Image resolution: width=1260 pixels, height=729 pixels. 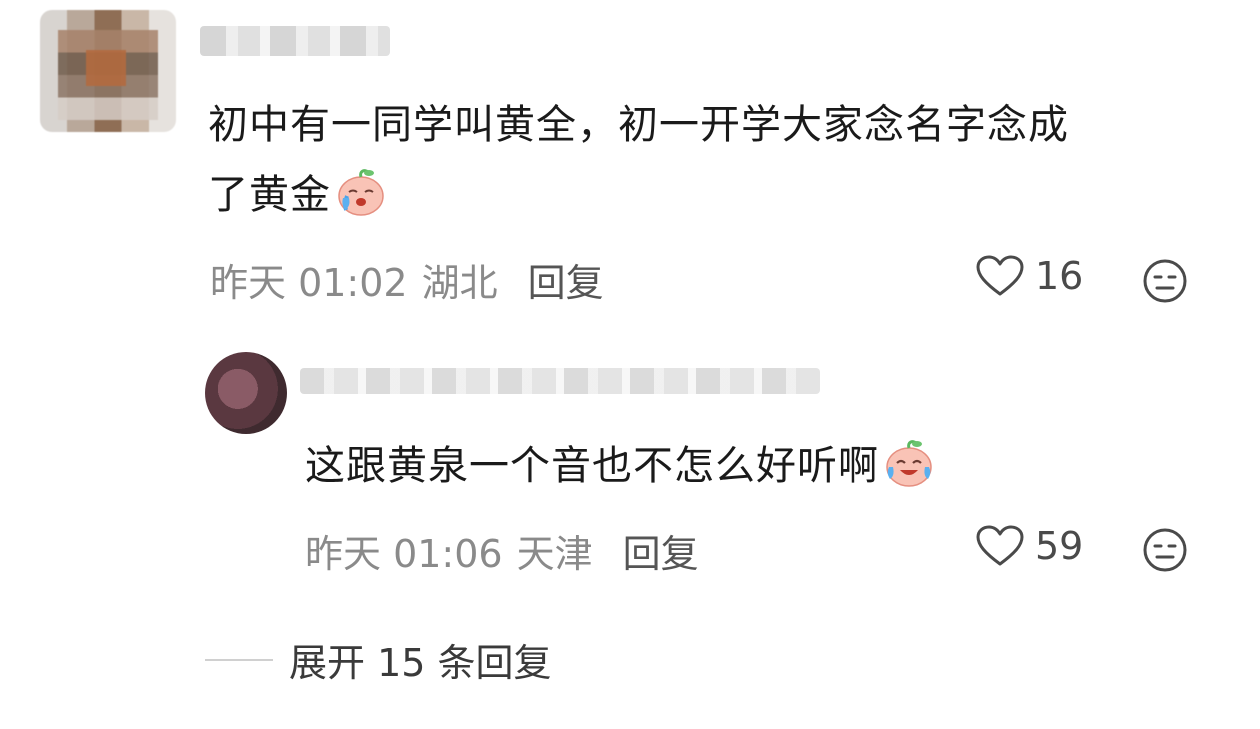 What do you see at coordinates (108, 71) in the screenshot?
I see `commenter-avatar` at bounding box center [108, 71].